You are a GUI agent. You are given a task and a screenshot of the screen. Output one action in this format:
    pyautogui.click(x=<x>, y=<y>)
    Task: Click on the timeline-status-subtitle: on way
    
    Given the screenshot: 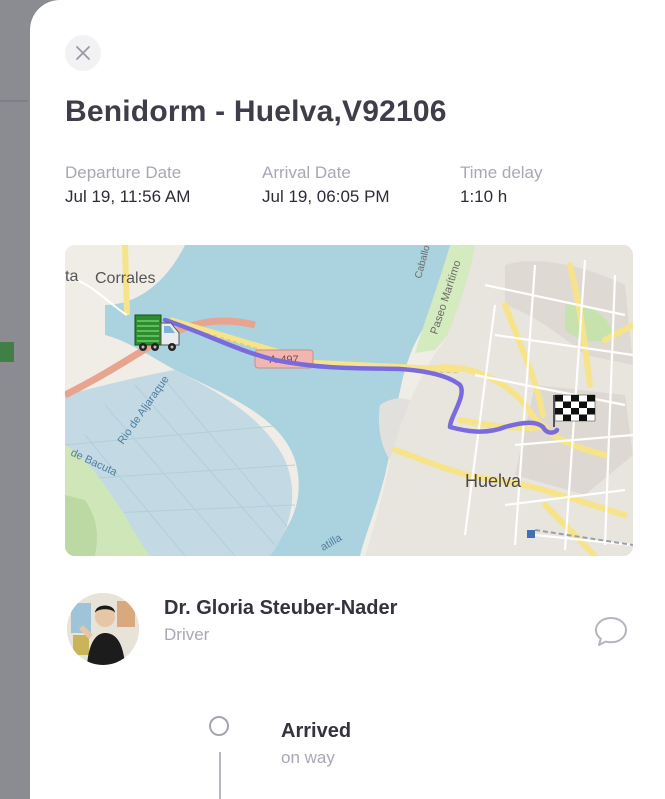 What is the action you would take?
    pyautogui.click(x=308, y=757)
    